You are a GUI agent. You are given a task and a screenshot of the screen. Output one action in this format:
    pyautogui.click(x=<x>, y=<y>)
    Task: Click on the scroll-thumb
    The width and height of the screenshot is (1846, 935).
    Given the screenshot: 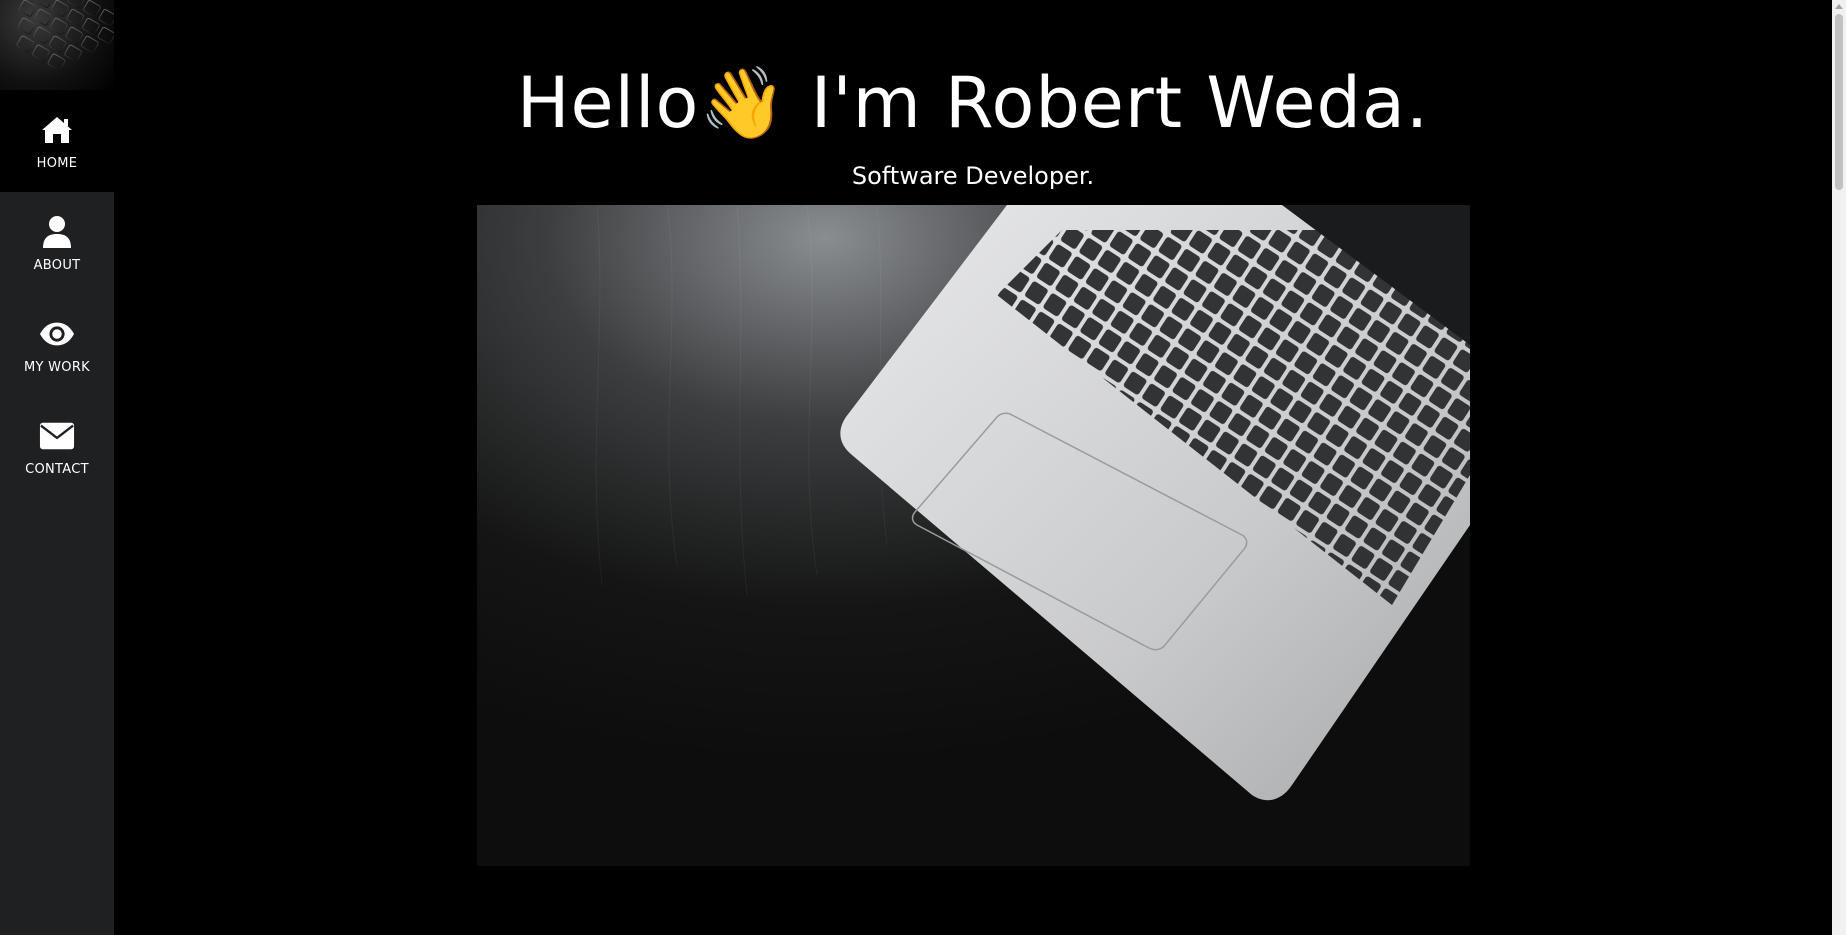 What is the action you would take?
    pyautogui.click(x=1839, y=102)
    